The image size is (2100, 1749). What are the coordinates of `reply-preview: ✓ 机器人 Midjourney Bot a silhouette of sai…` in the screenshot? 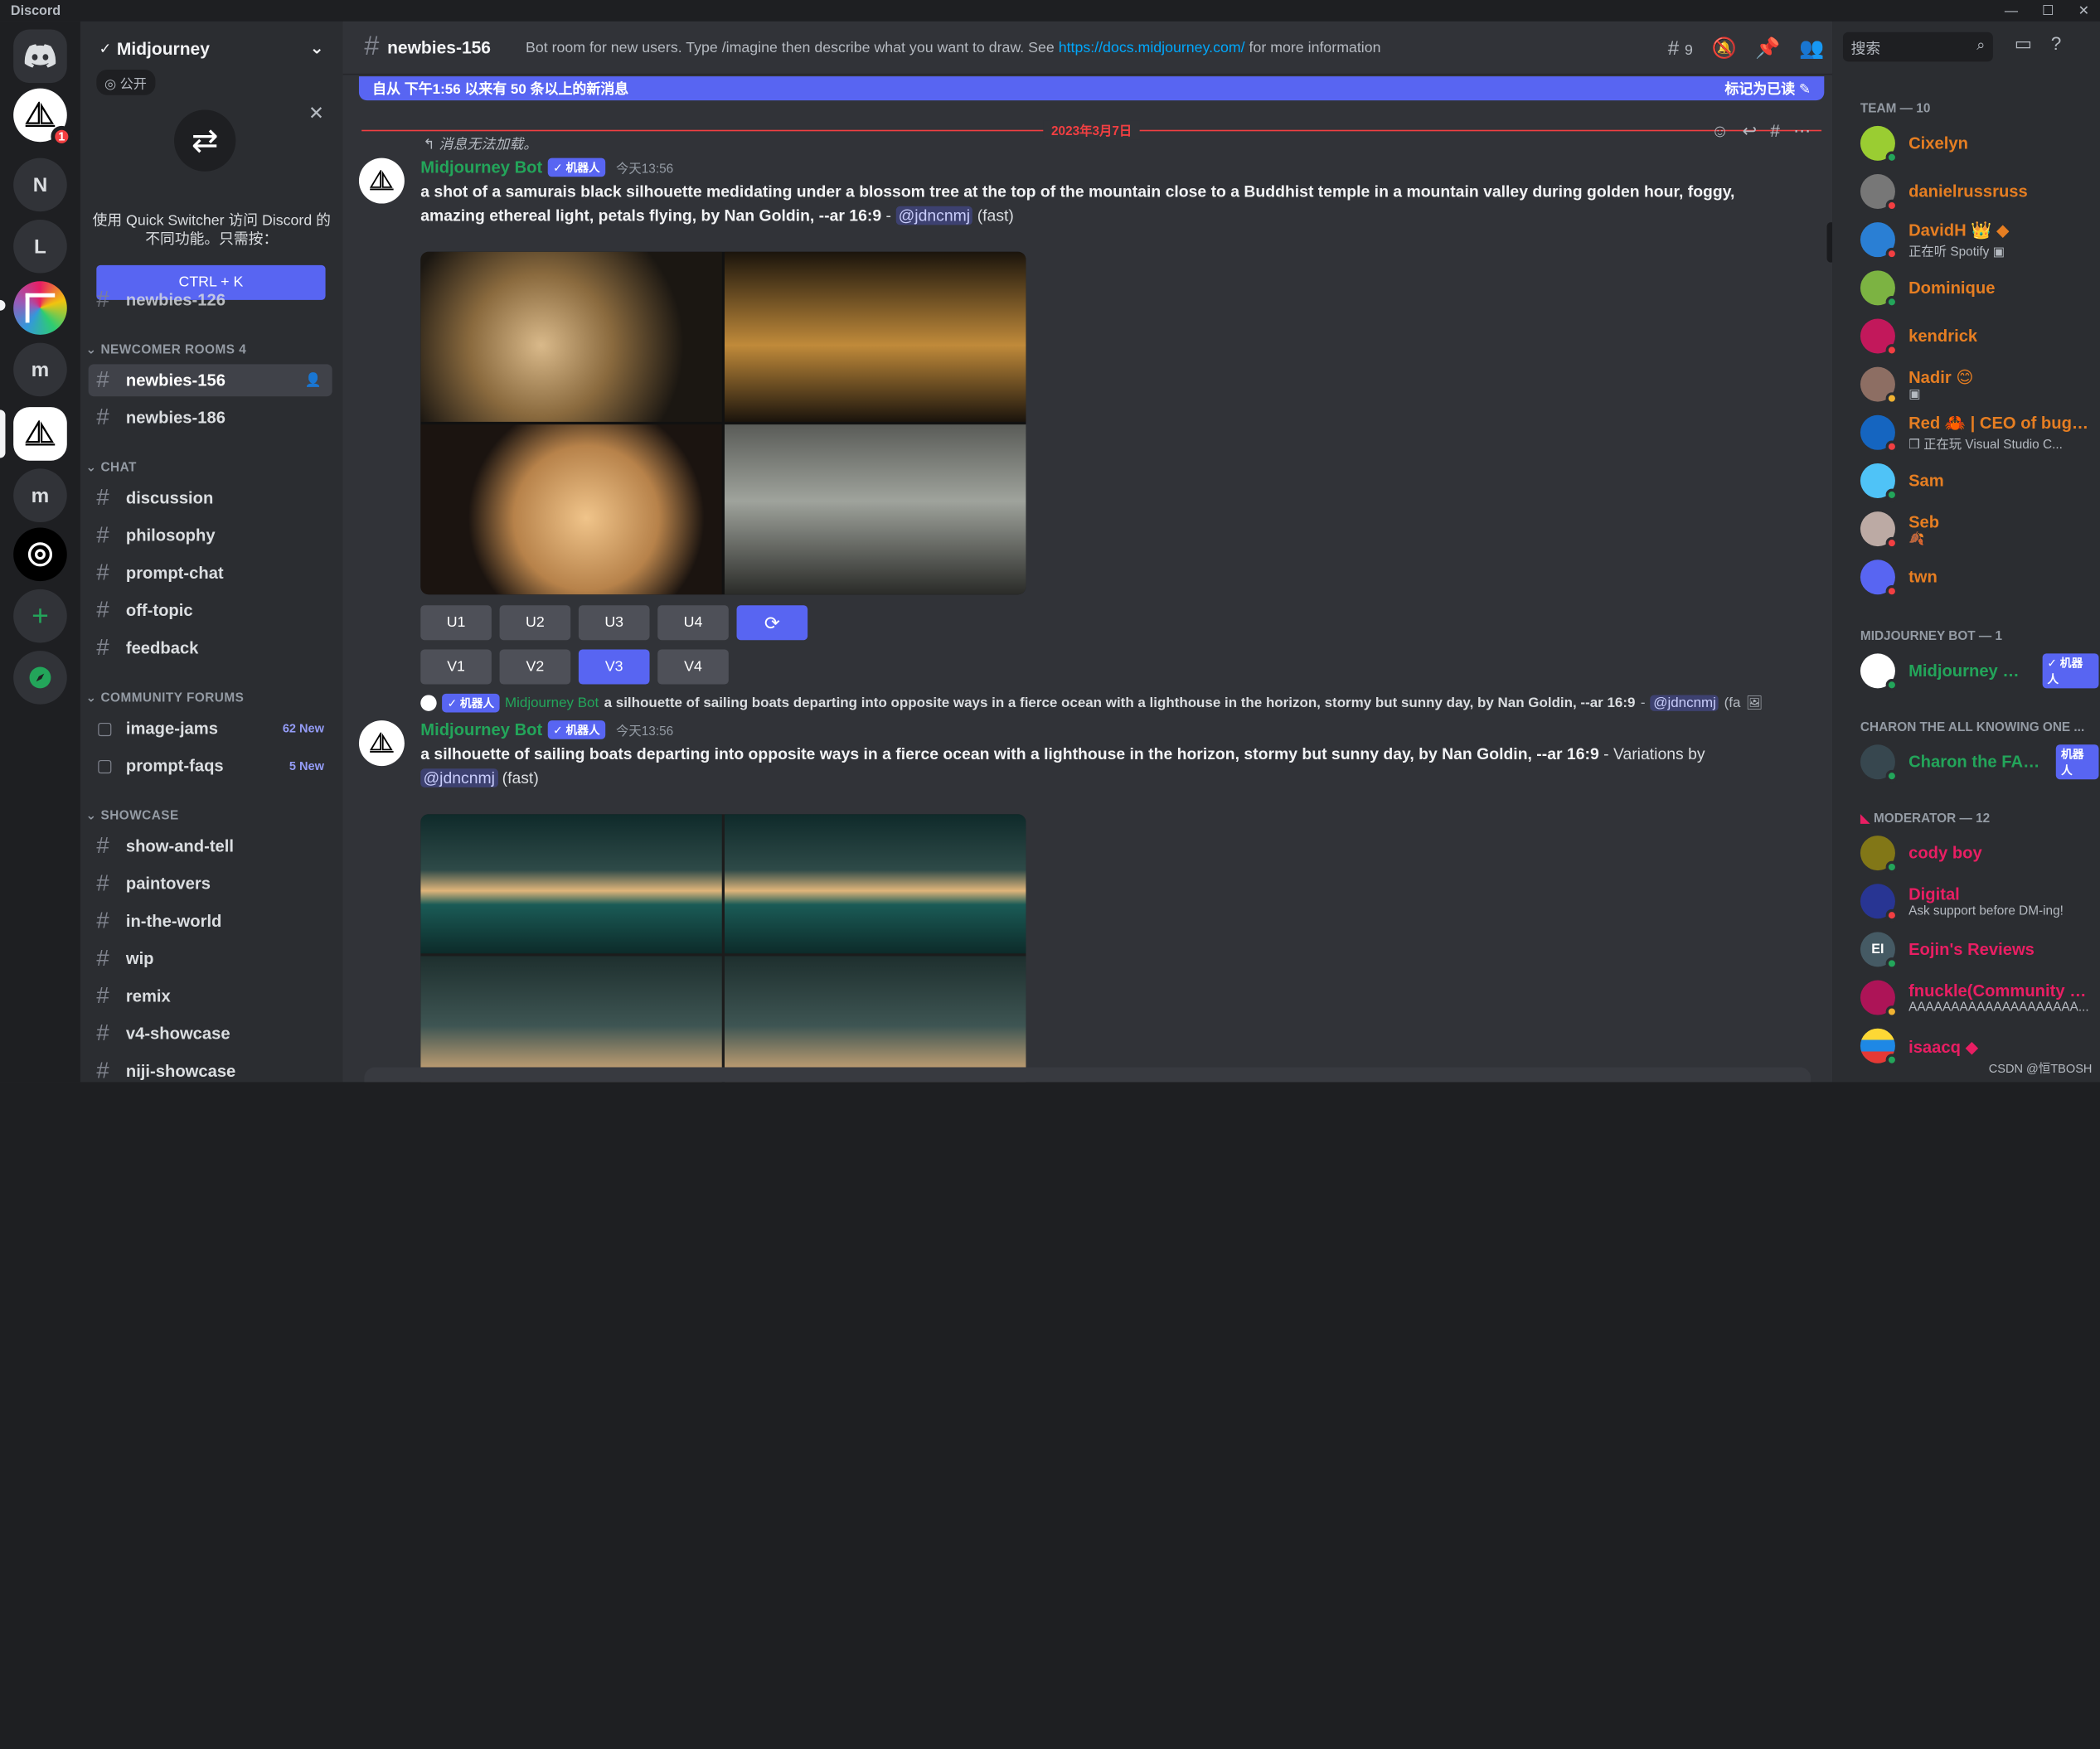 It's located at (1091, 703).